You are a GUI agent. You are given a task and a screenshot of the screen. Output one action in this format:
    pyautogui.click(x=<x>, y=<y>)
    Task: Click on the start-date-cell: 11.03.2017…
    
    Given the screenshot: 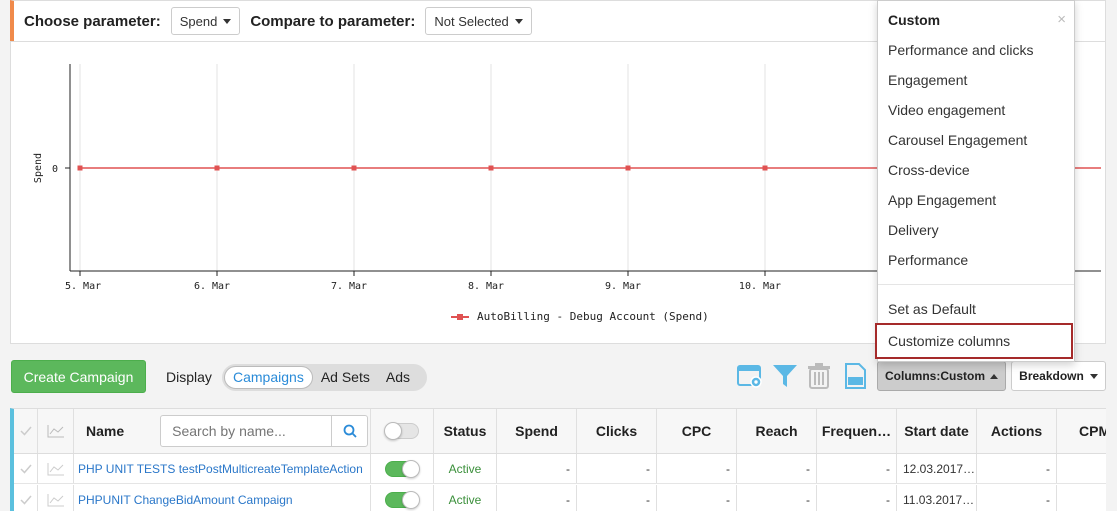 What is the action you would take?
    pyautogui.click(x=937, y=498)
    